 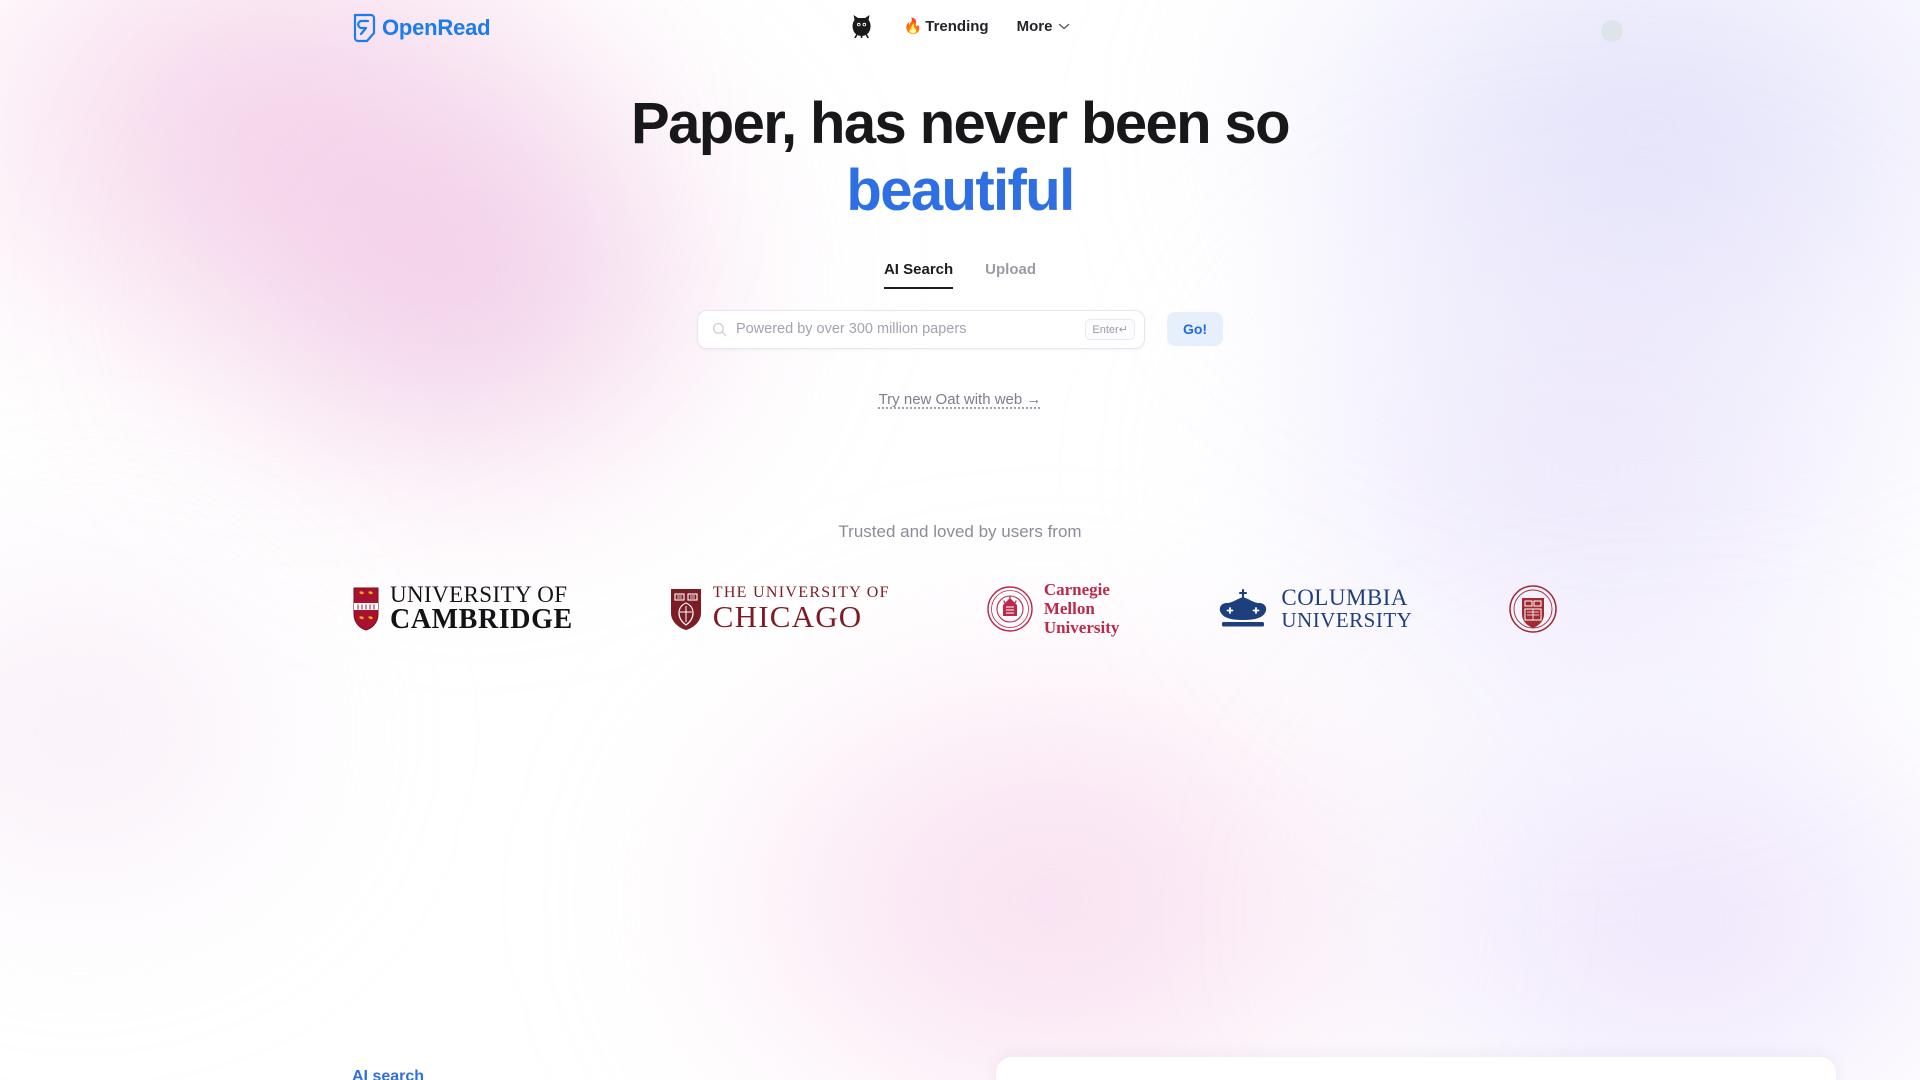 I want to click on nav-item-cat, so click(x=863, y=26).